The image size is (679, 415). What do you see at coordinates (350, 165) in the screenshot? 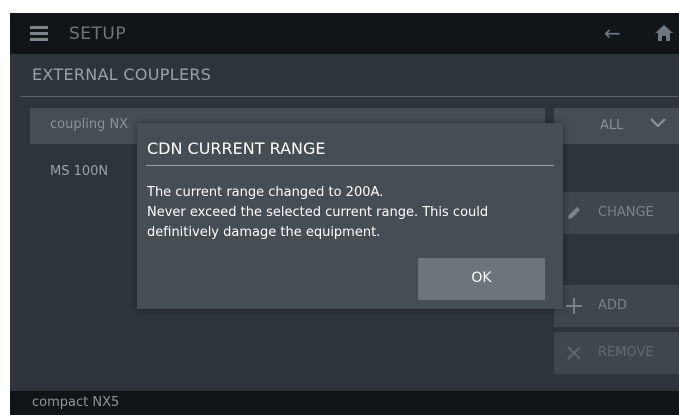
I see `dialog-divider` at bounding box center [350, 165].